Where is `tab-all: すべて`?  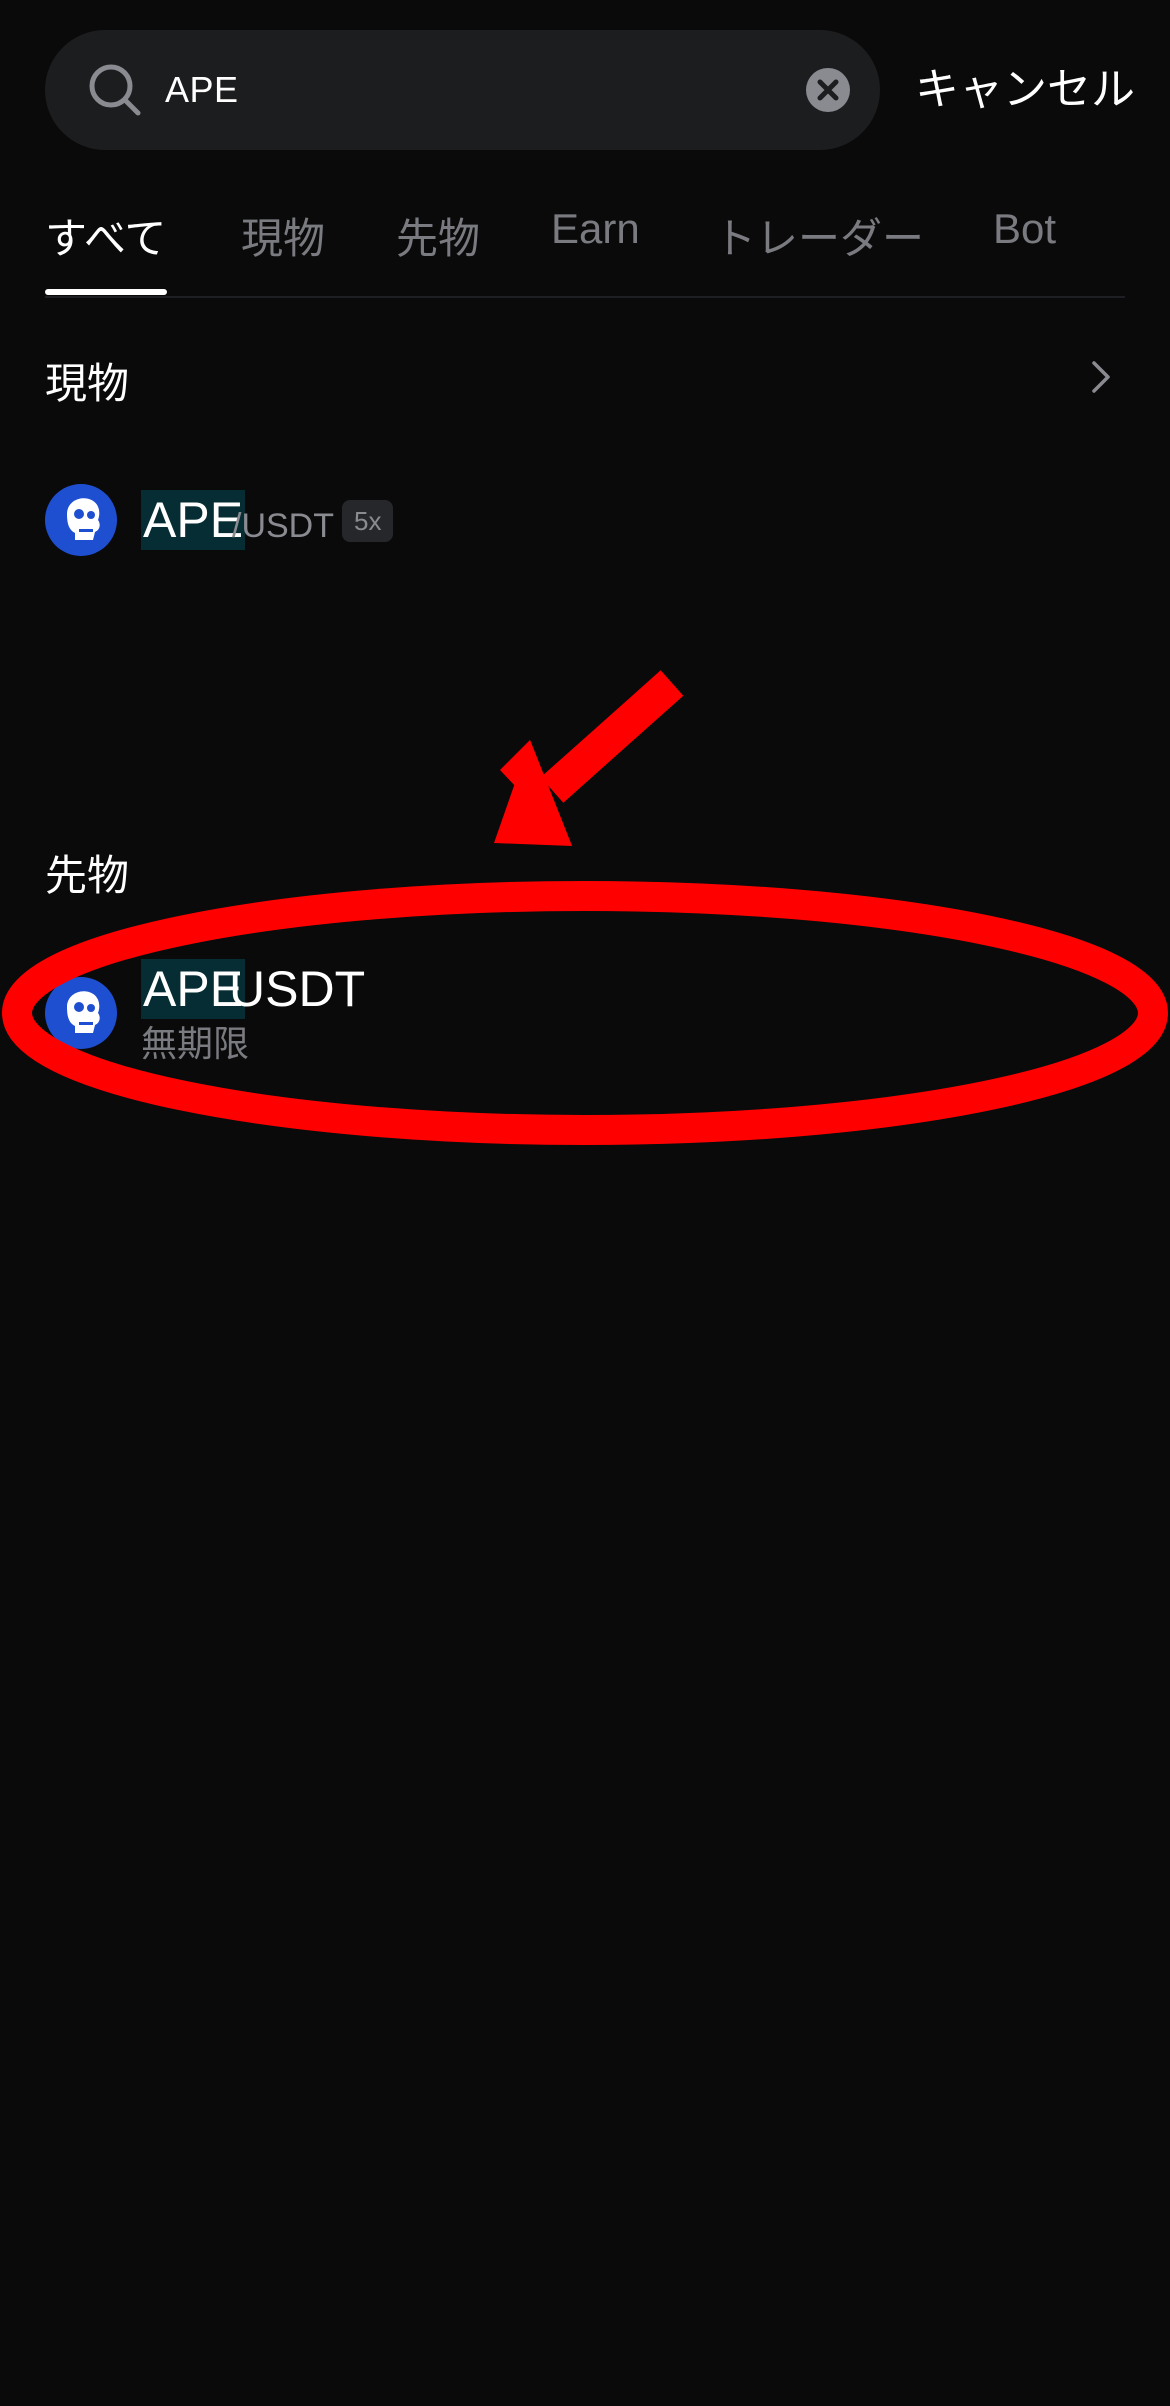 tab-all: すべて is located at coordinates (105, 235).